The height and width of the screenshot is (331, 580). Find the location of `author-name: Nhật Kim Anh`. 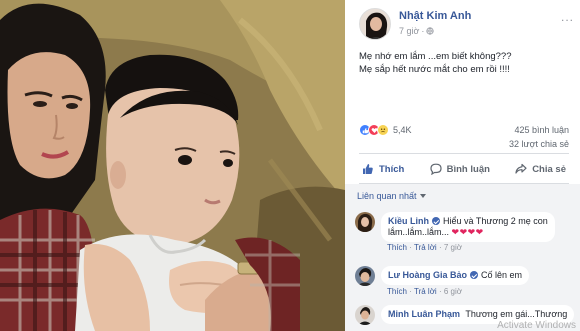

author-name: Nhật Kim Anh is located at coordinates (435, 16).